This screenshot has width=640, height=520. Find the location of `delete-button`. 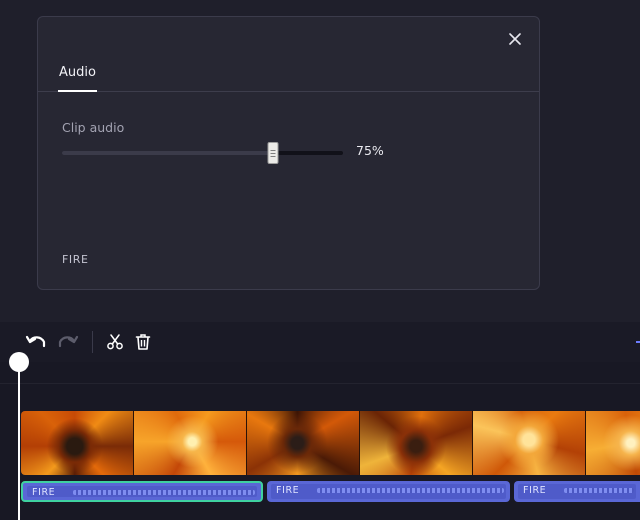

delete-button is located at coordinates (143, 342).